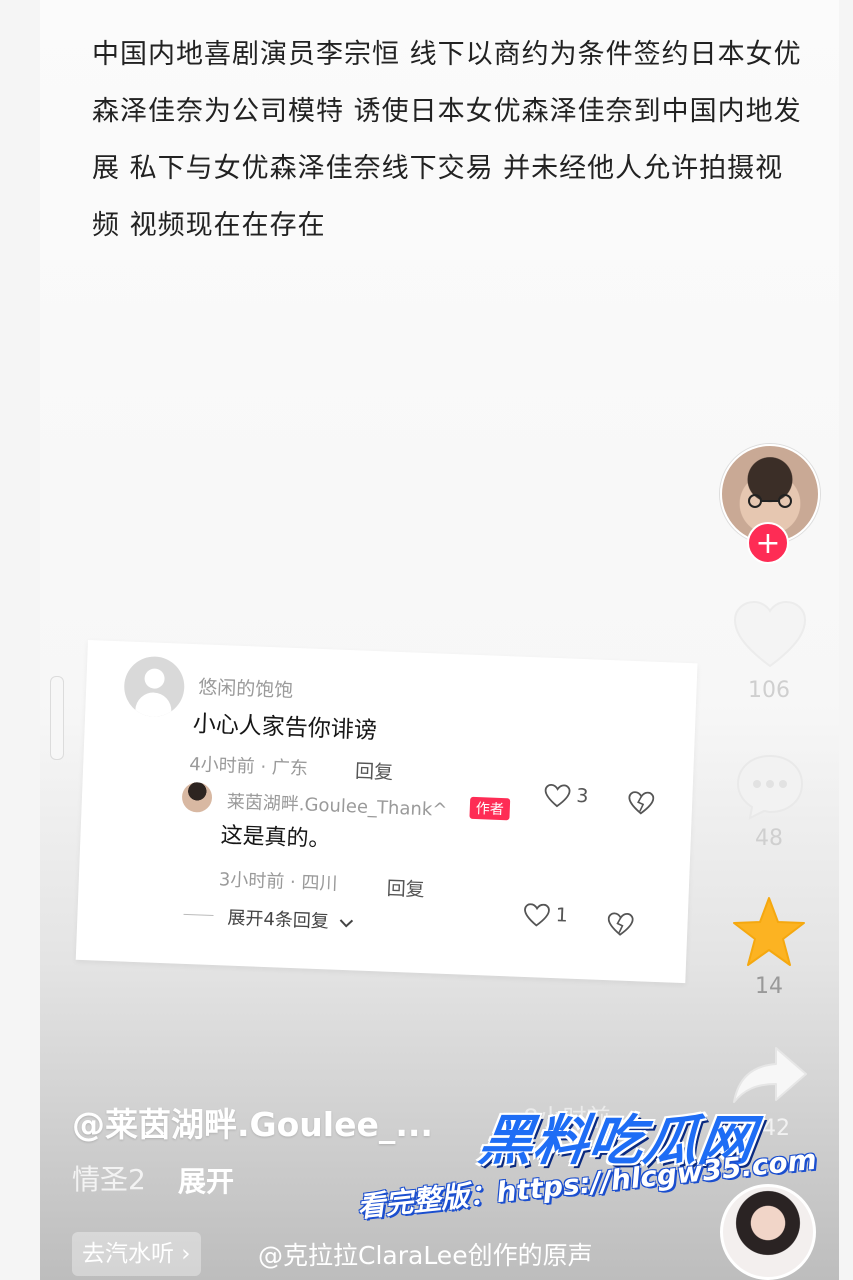  What do you see at coordinates (769, 986) in the screenshot?
I see `favorite-count: 14` at bounding box center [769, 986].